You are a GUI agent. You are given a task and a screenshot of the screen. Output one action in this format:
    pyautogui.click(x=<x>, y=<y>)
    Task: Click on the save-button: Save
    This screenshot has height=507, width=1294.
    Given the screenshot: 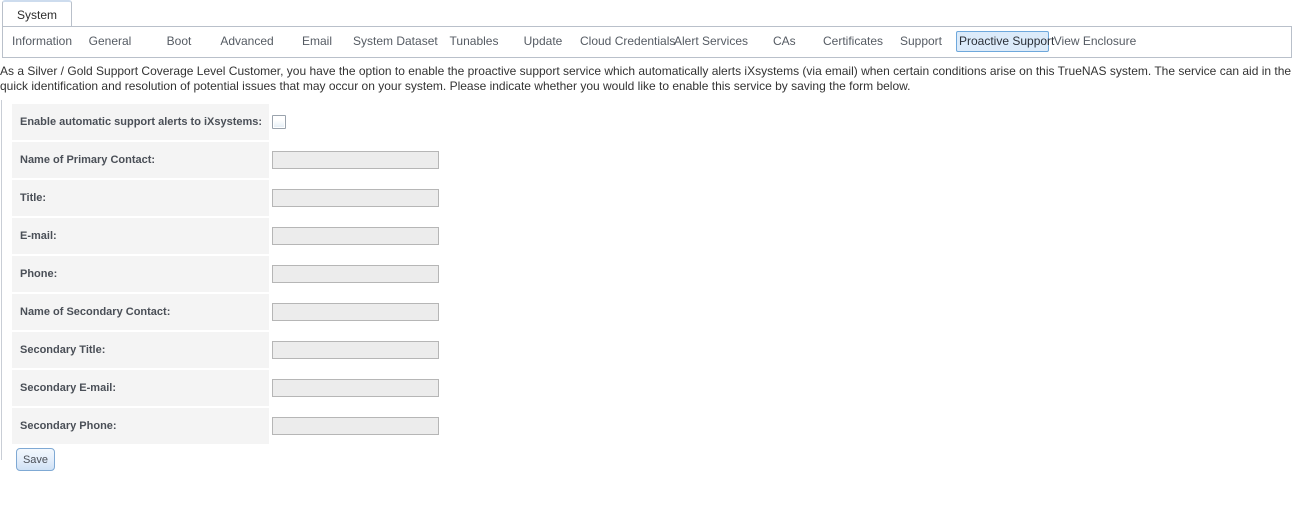 What is the action you would take?
    pyautogui.click(x=35, y=459)
    